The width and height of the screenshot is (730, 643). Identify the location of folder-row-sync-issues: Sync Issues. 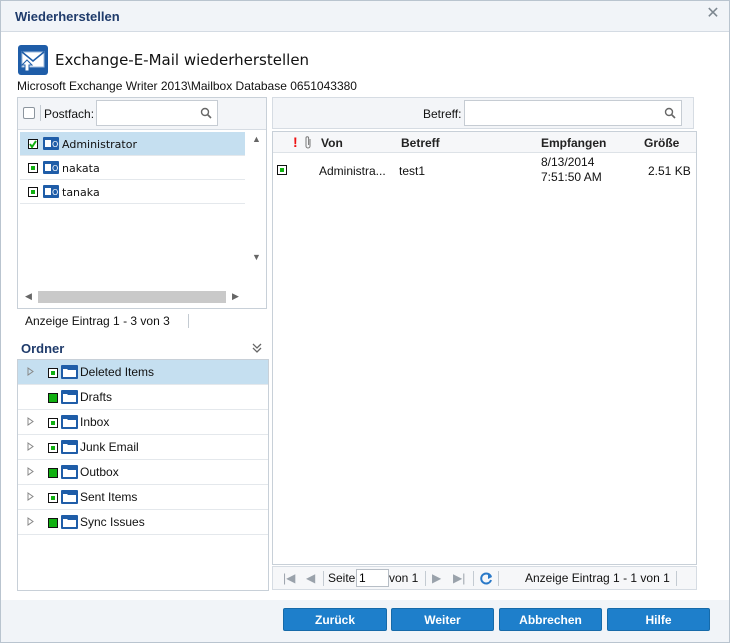
(143, 522).